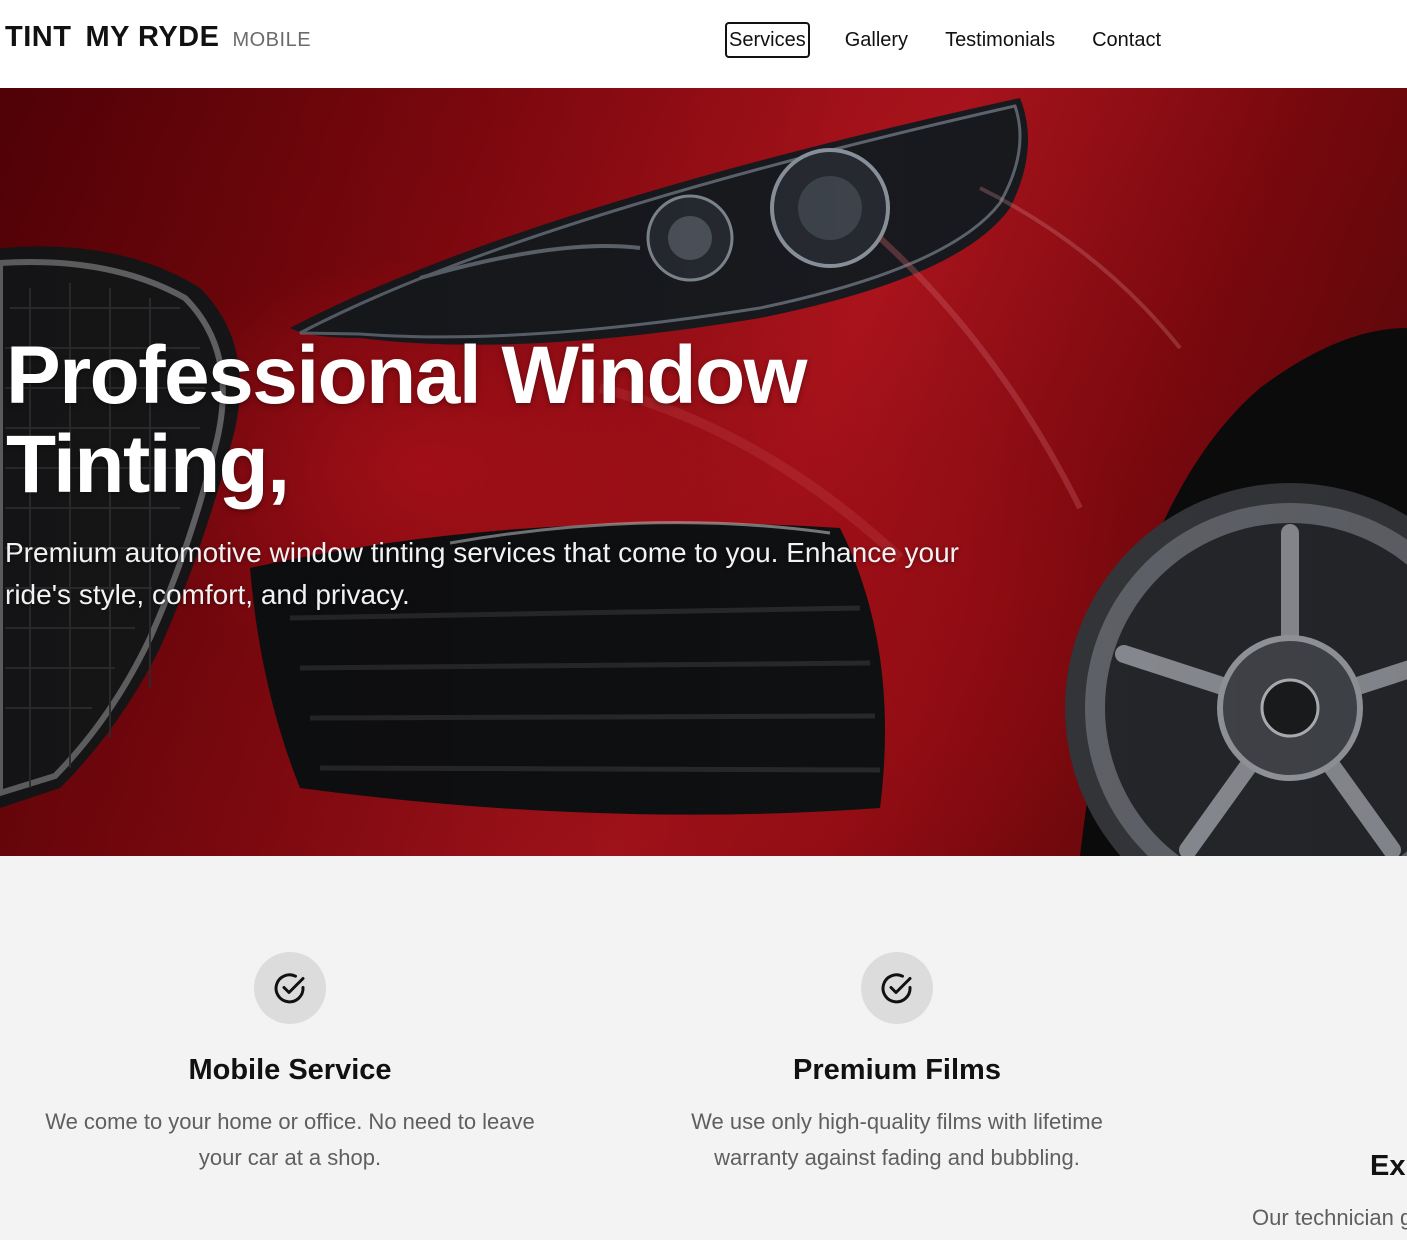  I want to click on brand-tag-mobile: MOBILE, so click(272, 40).